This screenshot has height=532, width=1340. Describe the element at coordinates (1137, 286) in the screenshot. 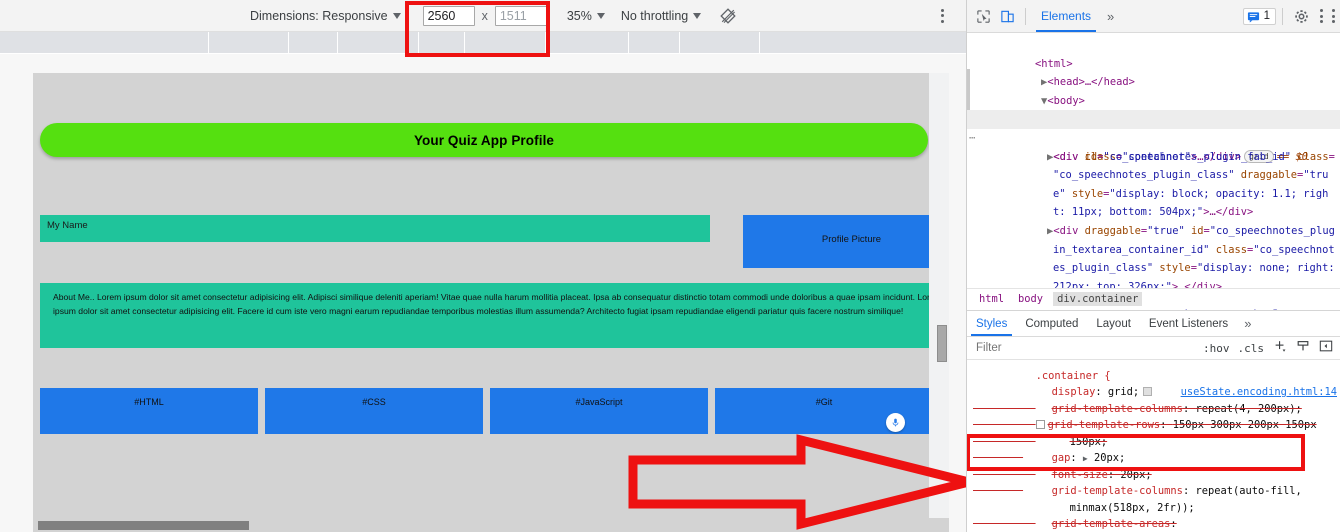

I see `dom-node-textarea-cont3: 212px; top: 326px;">…</div>` at that location.